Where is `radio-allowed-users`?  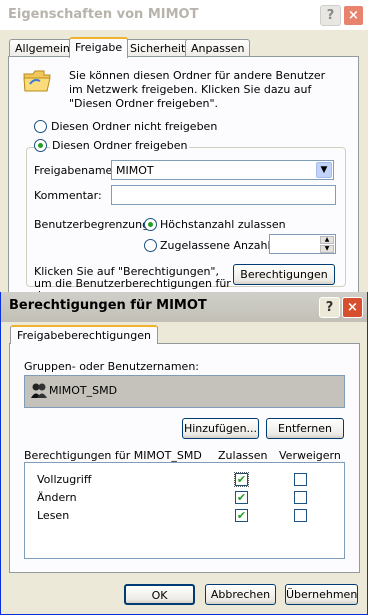
radio-allowed-users is located at coordinates (150, 245).